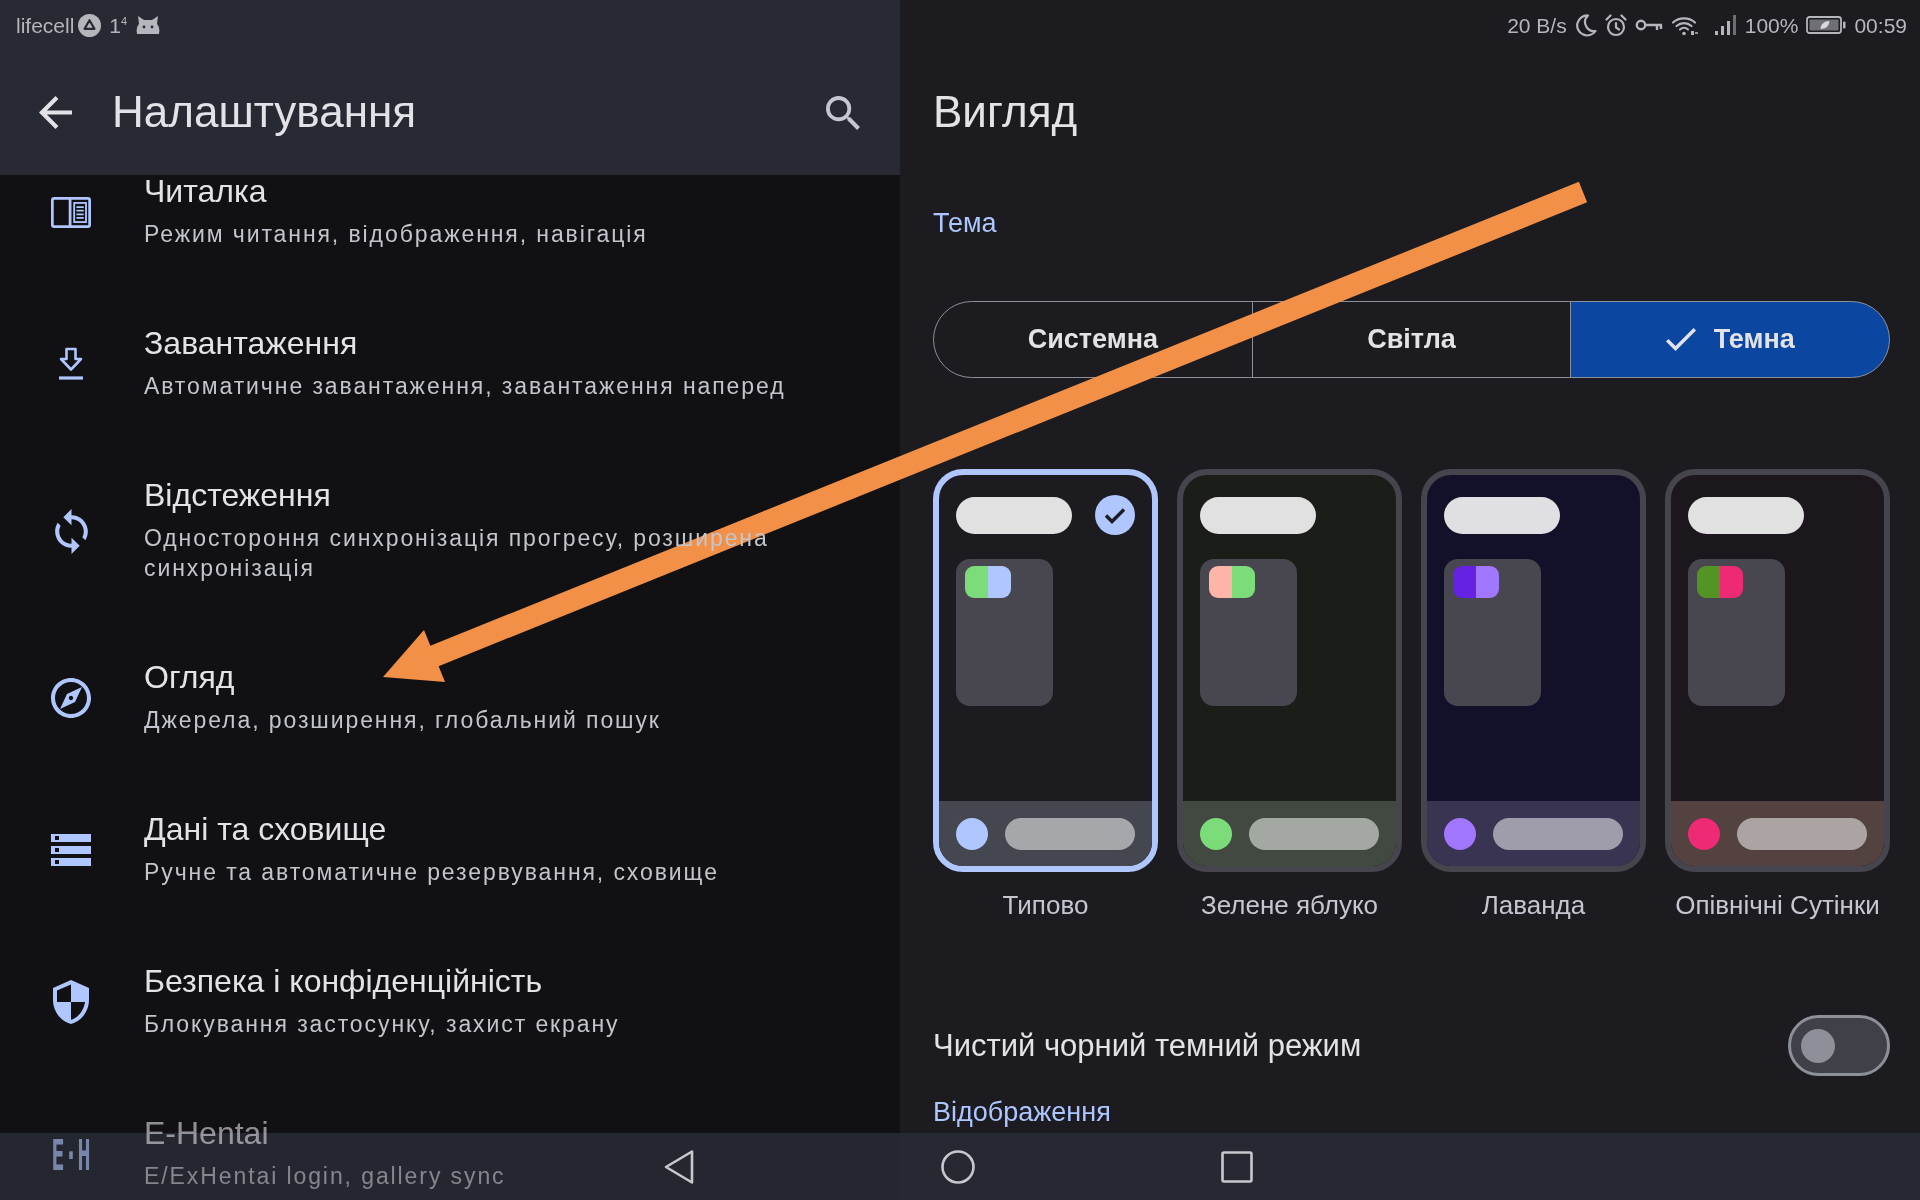 Image resolution: width=1920 pixels, height=1200 pixels. What do you see at coordinates (402, 720) in the screenshot?
I see `settings-item-subtitle: Джерела, розширення, глобальний пошук` at bounding box center [402, 720].